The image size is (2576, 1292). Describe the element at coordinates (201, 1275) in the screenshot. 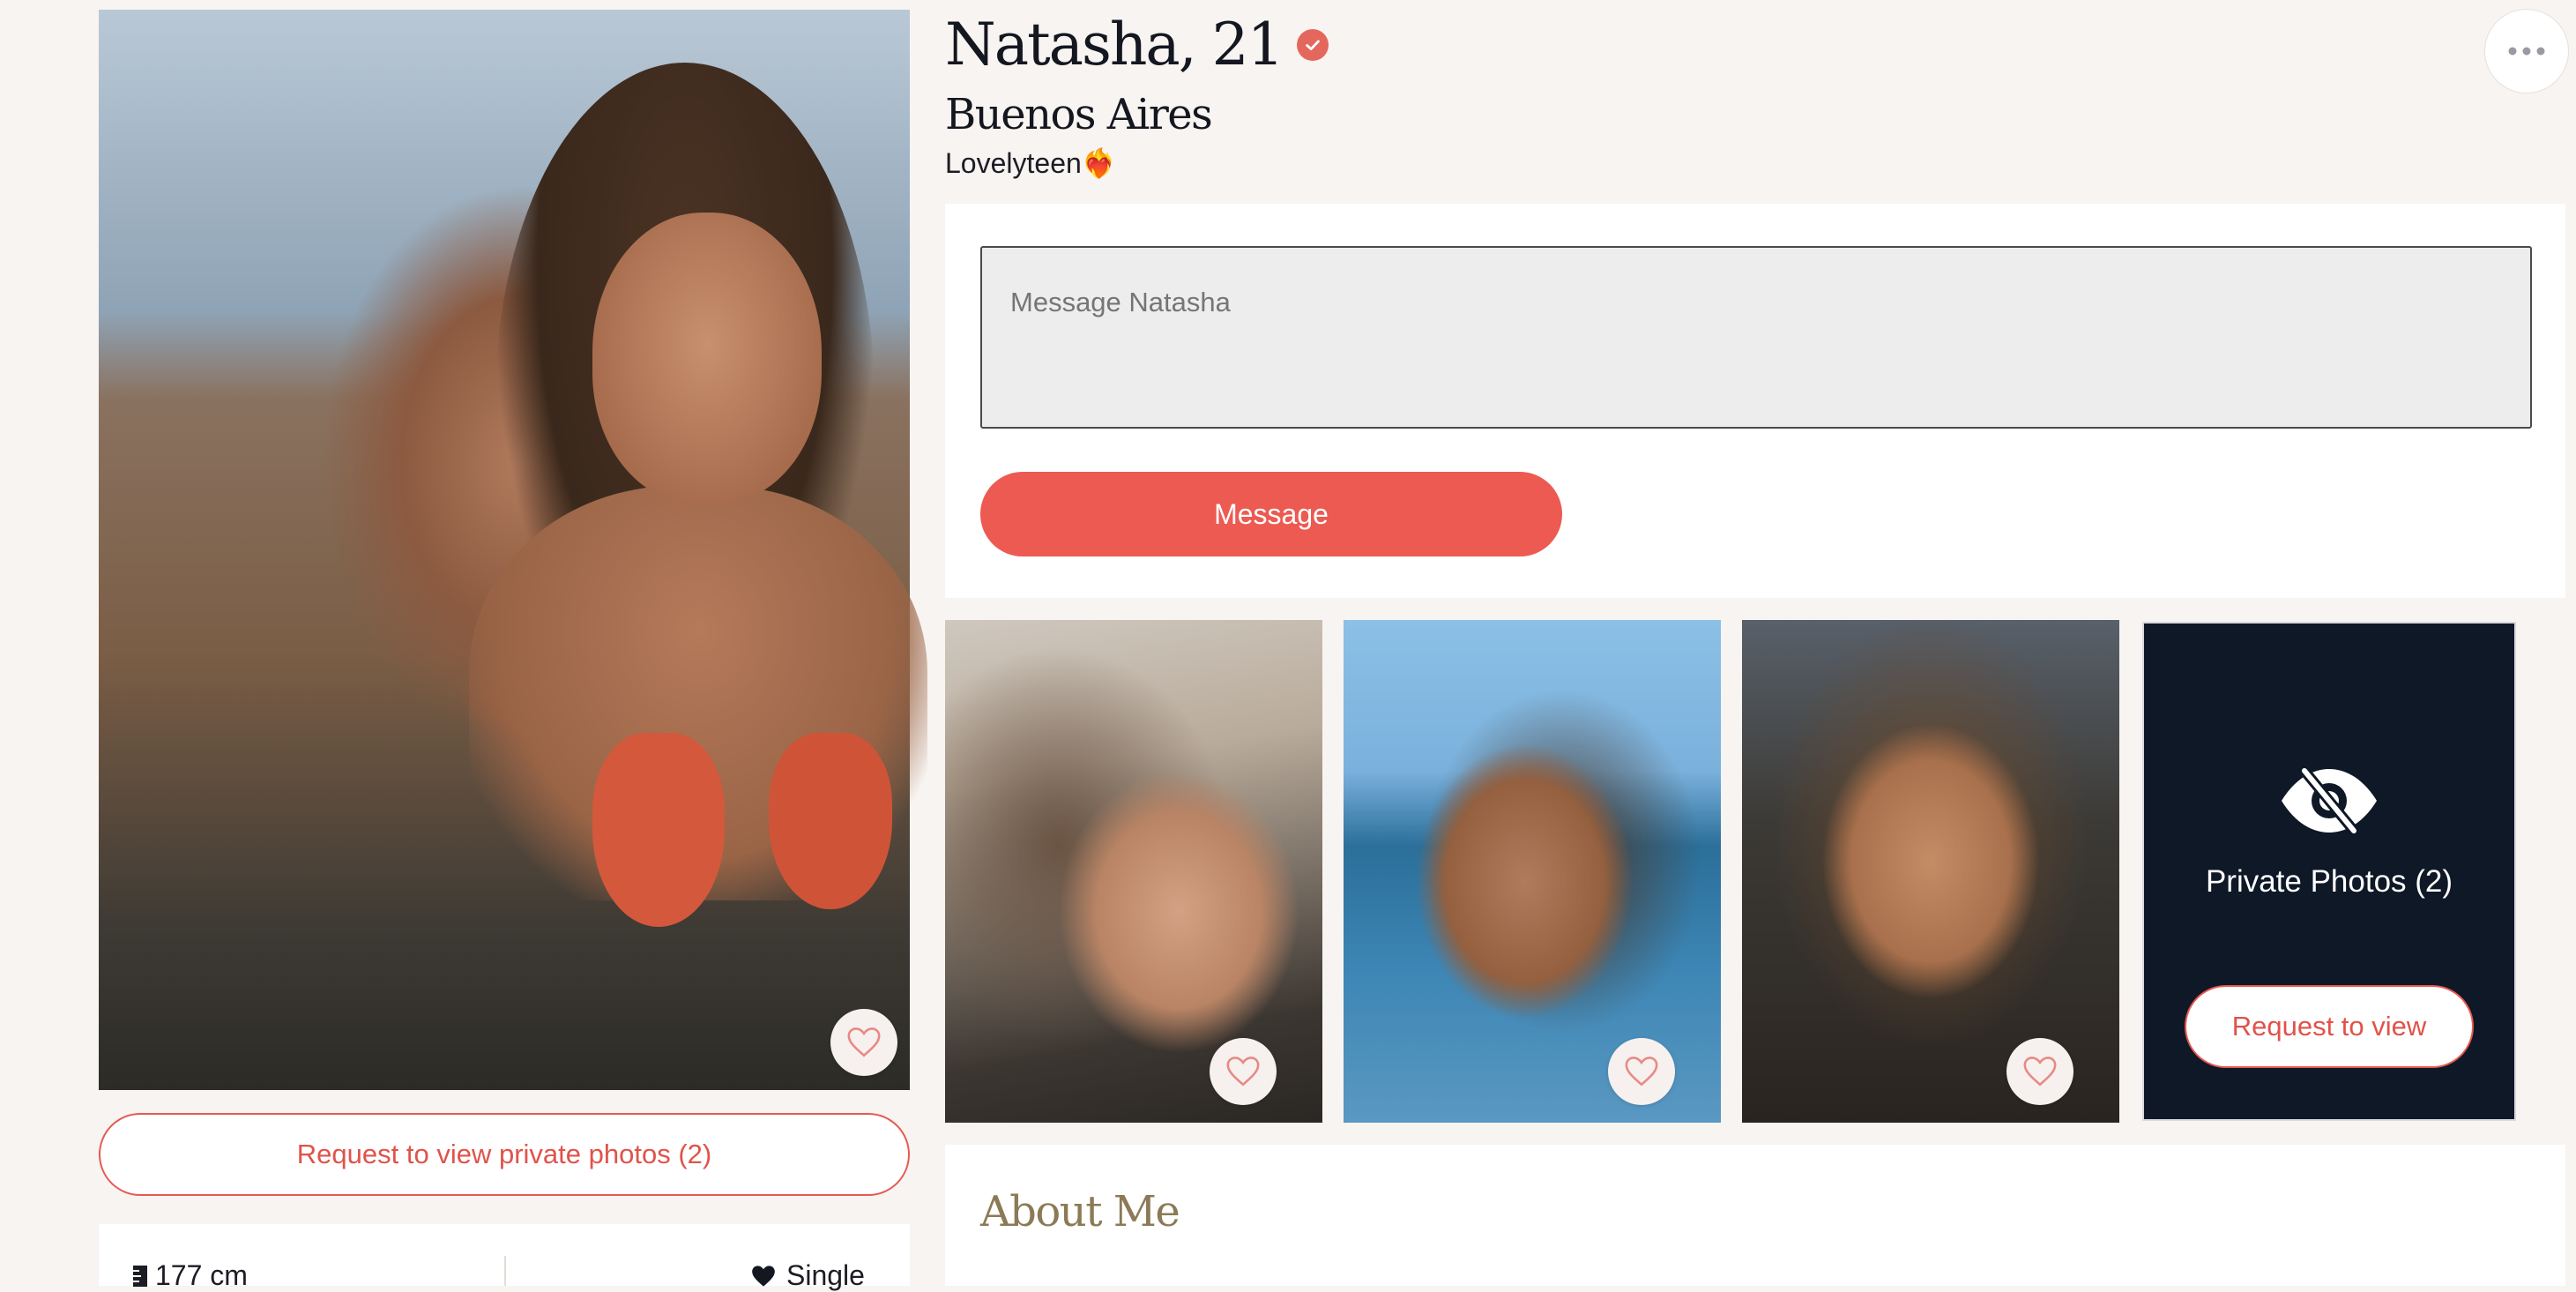

I see `height-value: 177 cm` at that location.